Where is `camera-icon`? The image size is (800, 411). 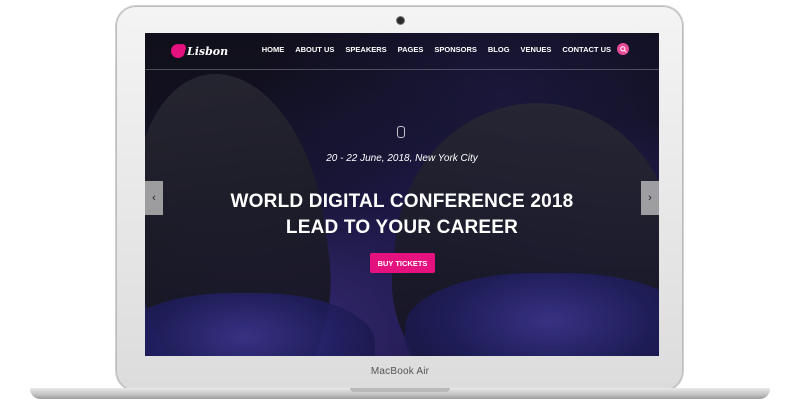
camera-icon is located at coordinates (400, 20).